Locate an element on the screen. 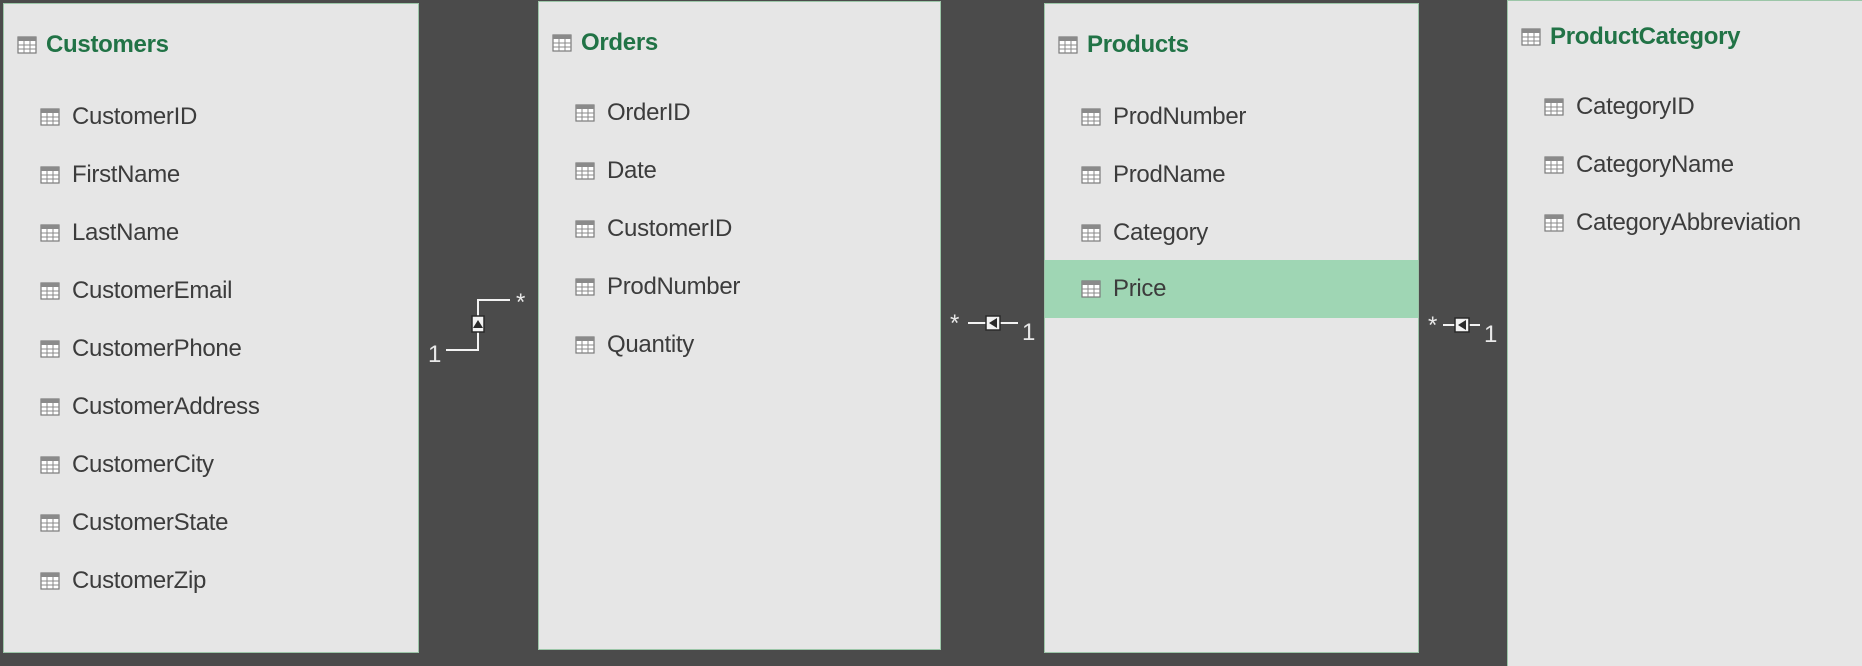 The width and height of the screenshot is (1862, 666). field-label: CustomerAddress is located at coordinates (166, 406).